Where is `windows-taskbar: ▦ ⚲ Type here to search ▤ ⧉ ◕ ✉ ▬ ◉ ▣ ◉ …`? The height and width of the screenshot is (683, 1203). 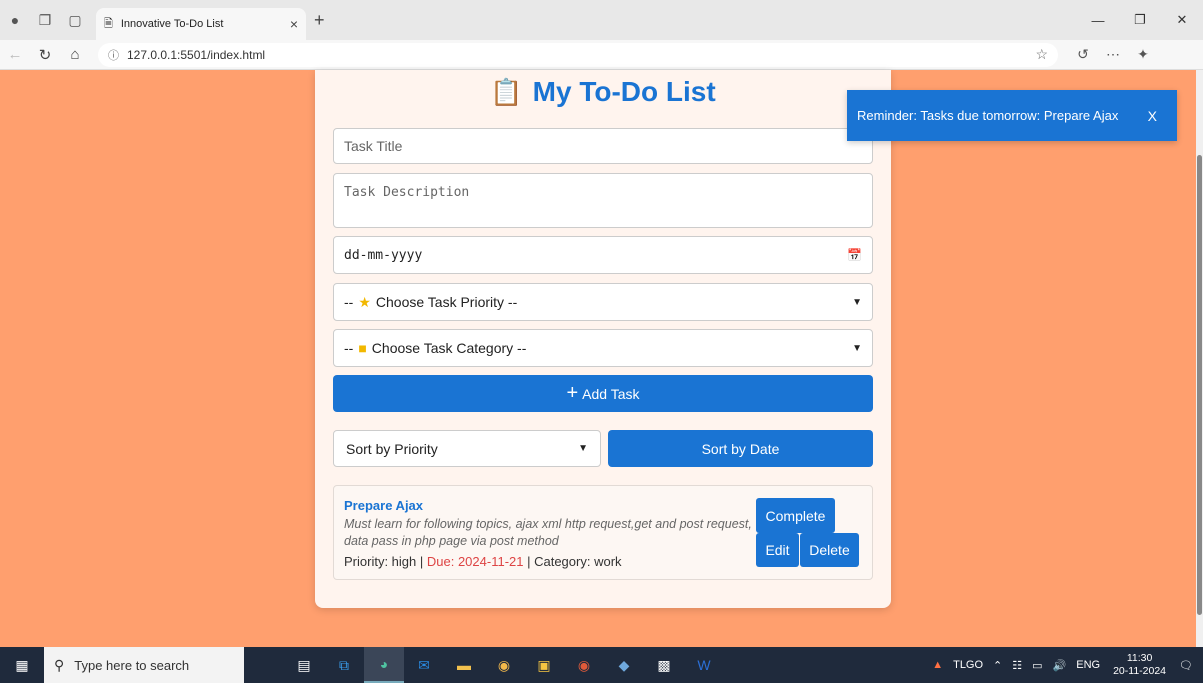
windows-taskbar: ▦ ⚲ Type here to search ▤ ⧉ ◕ ✉ ▬ ◉ ▣ ◉ … is located at coordinates (601, 665).